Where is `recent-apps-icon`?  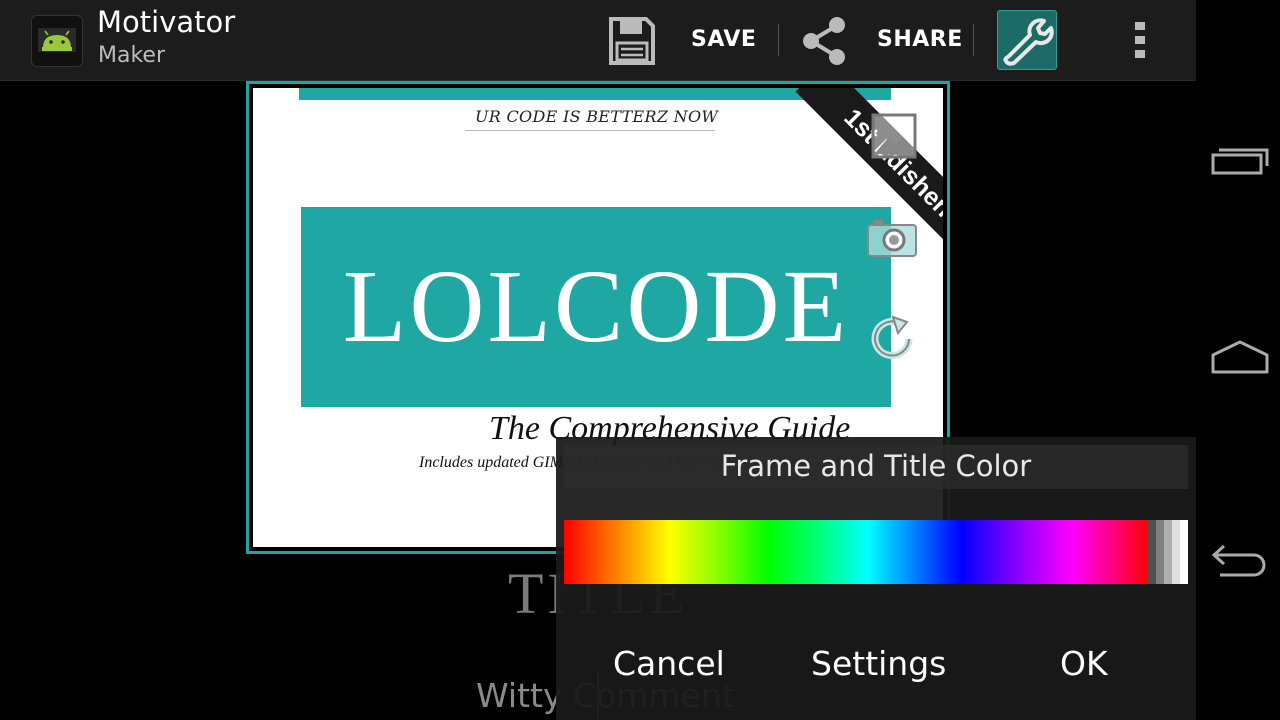 recent-apps-icon is located at coordinates (1240, 159).